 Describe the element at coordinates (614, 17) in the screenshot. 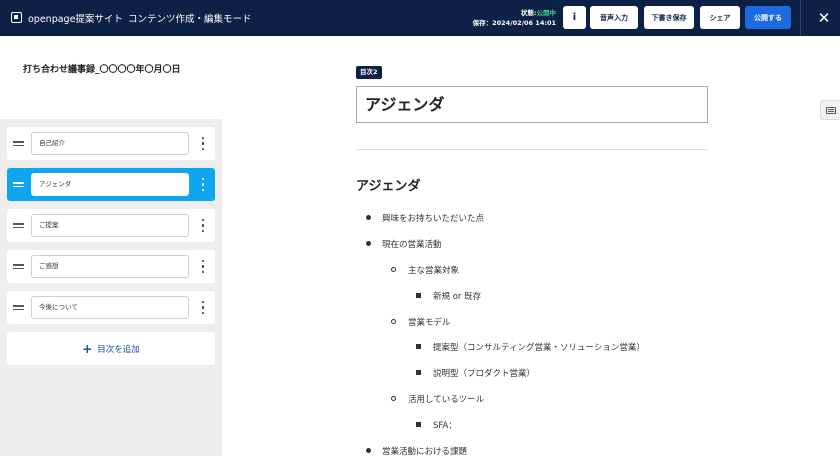

I see `voice-input-button: 音声入力` at that location.